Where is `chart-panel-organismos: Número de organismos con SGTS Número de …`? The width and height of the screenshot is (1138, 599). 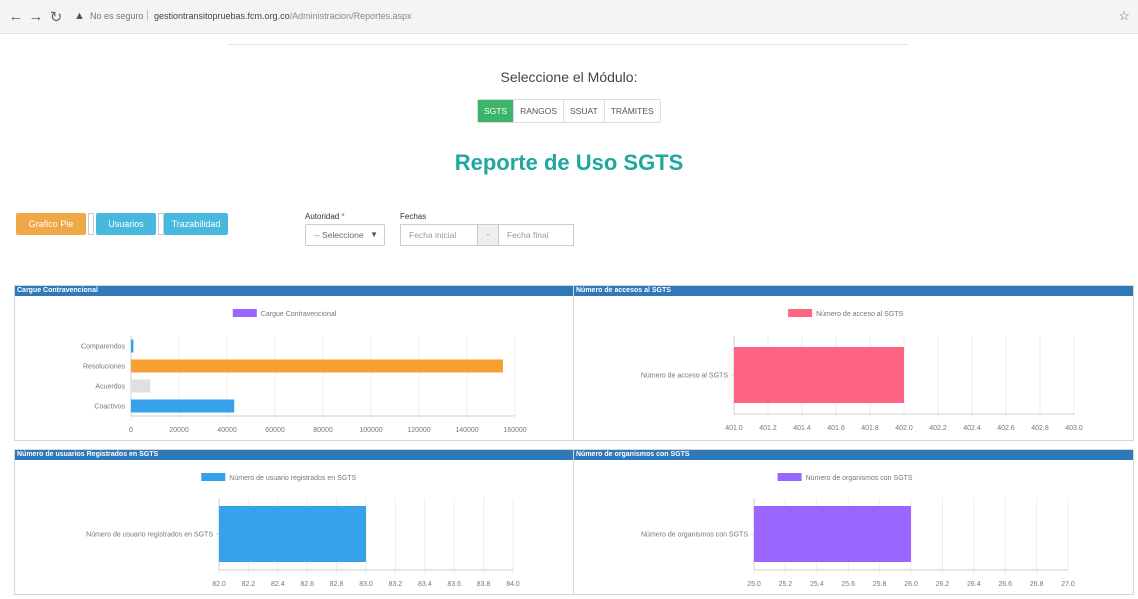
chart-panel-organismos: Número de organismos con SGTS Número de … is located at coordinates (853, 522).